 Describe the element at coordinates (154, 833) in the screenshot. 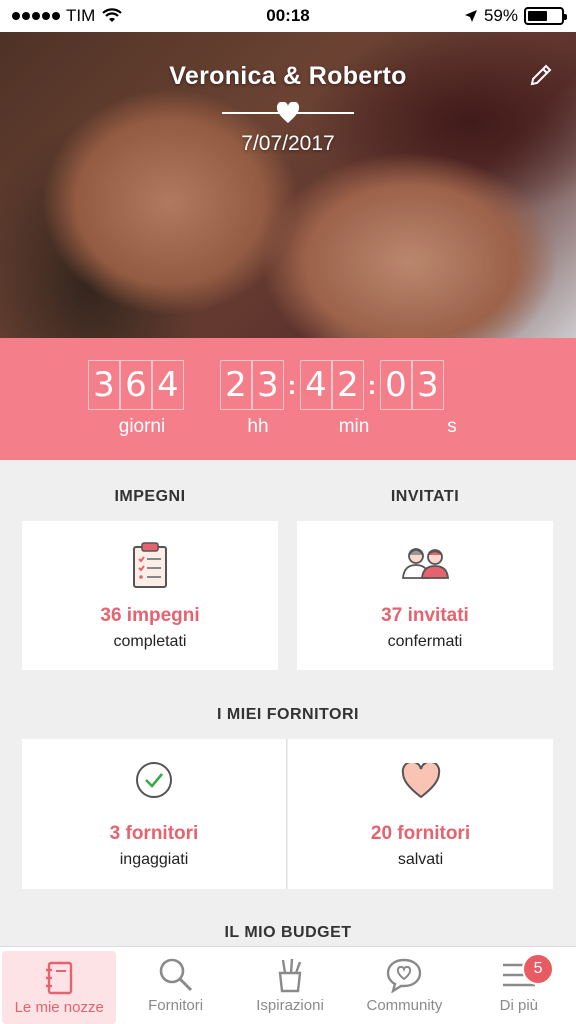

I see `fornitori-ingaggiati-count: 3 fornitori` at that location.